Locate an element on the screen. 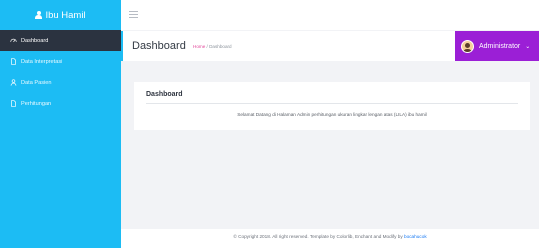 This screenshot has width=539, height=248. author-link: bocahucok is located at coordinates (415, 236).